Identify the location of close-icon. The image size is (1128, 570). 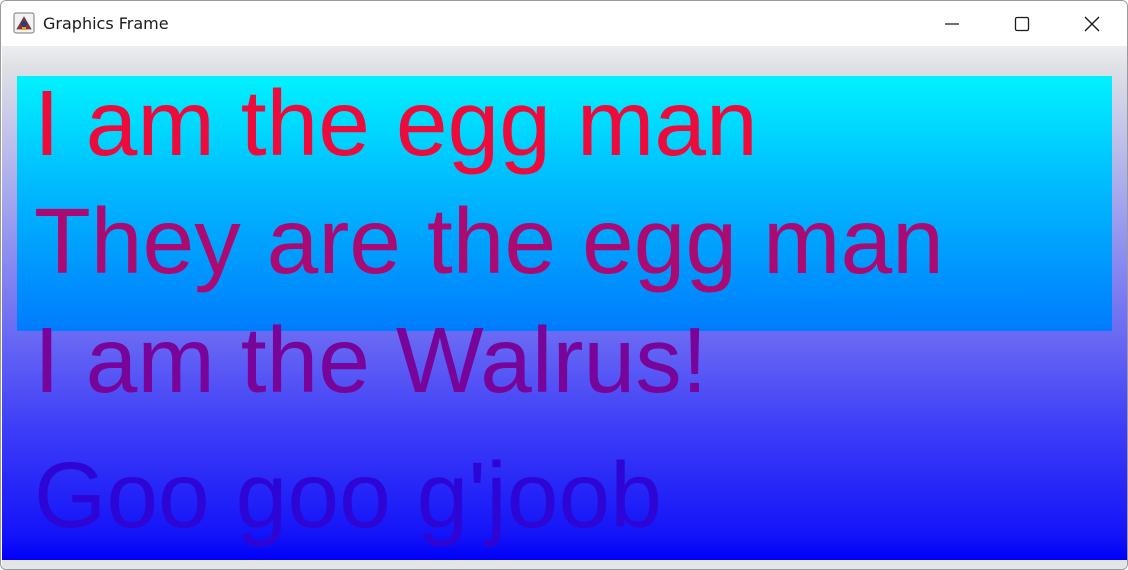
(1092, 23).